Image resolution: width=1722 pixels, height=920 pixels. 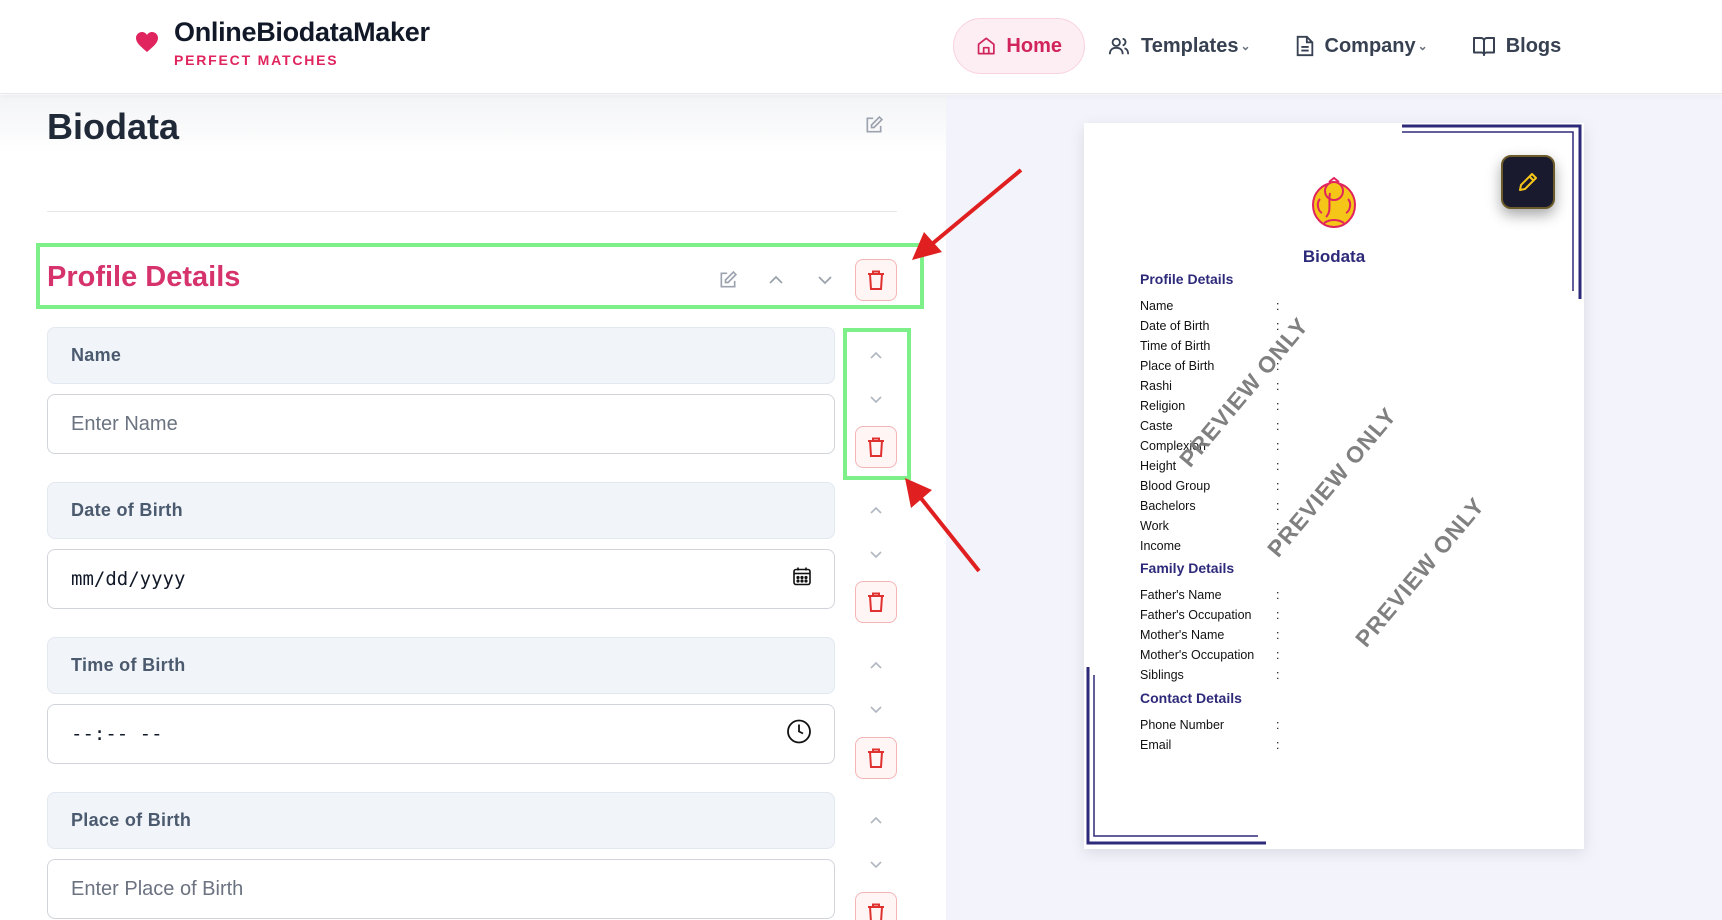 What do you see at coordinates (1156, 745) in the screenshot?
I see `preview-row-label: Email` at bounding box center [1156, 745].